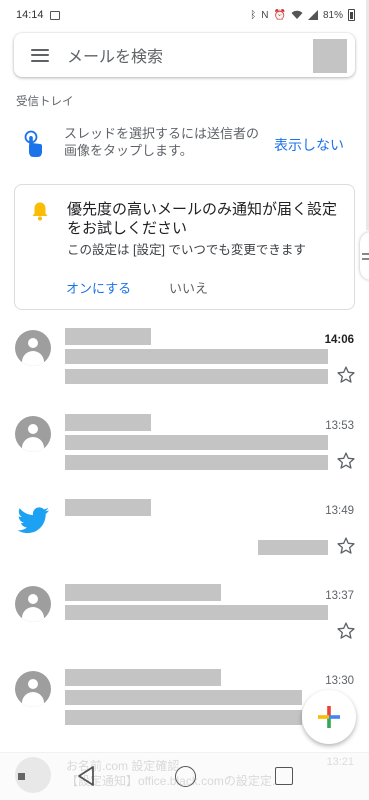 This screenshot has height=800, width=369. I want to click on email-row: 13:53, so click(184, 457).